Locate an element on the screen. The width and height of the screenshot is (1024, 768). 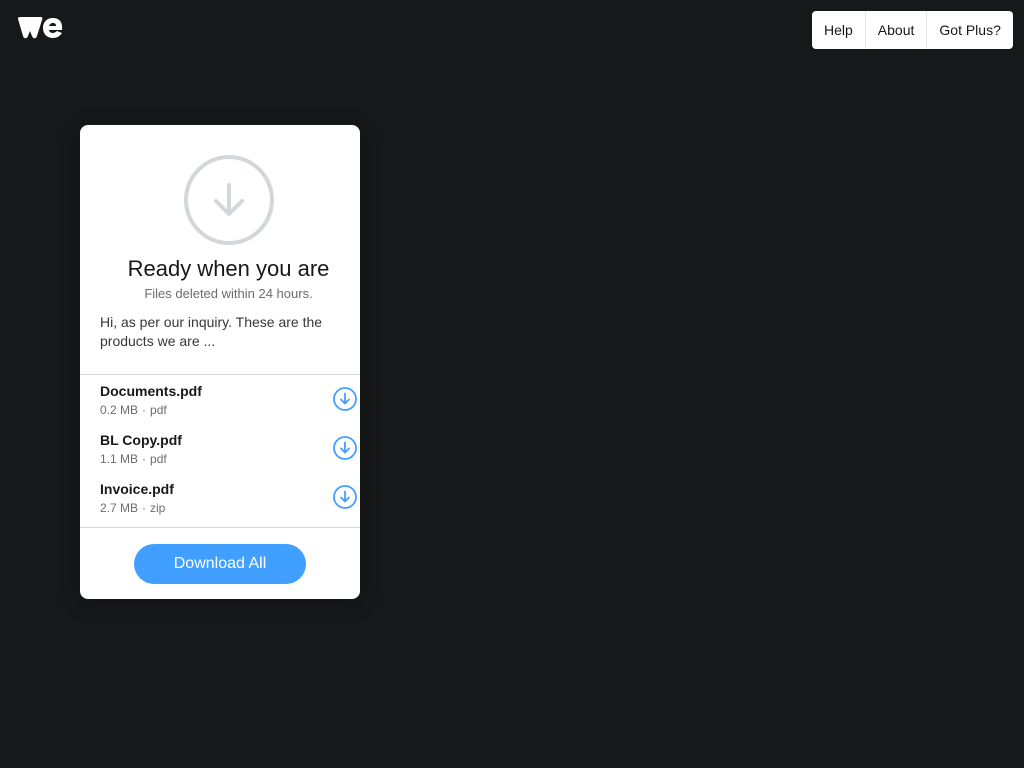
file-meta: 1.1 MB · pdf is located at coordinates (133, 459).